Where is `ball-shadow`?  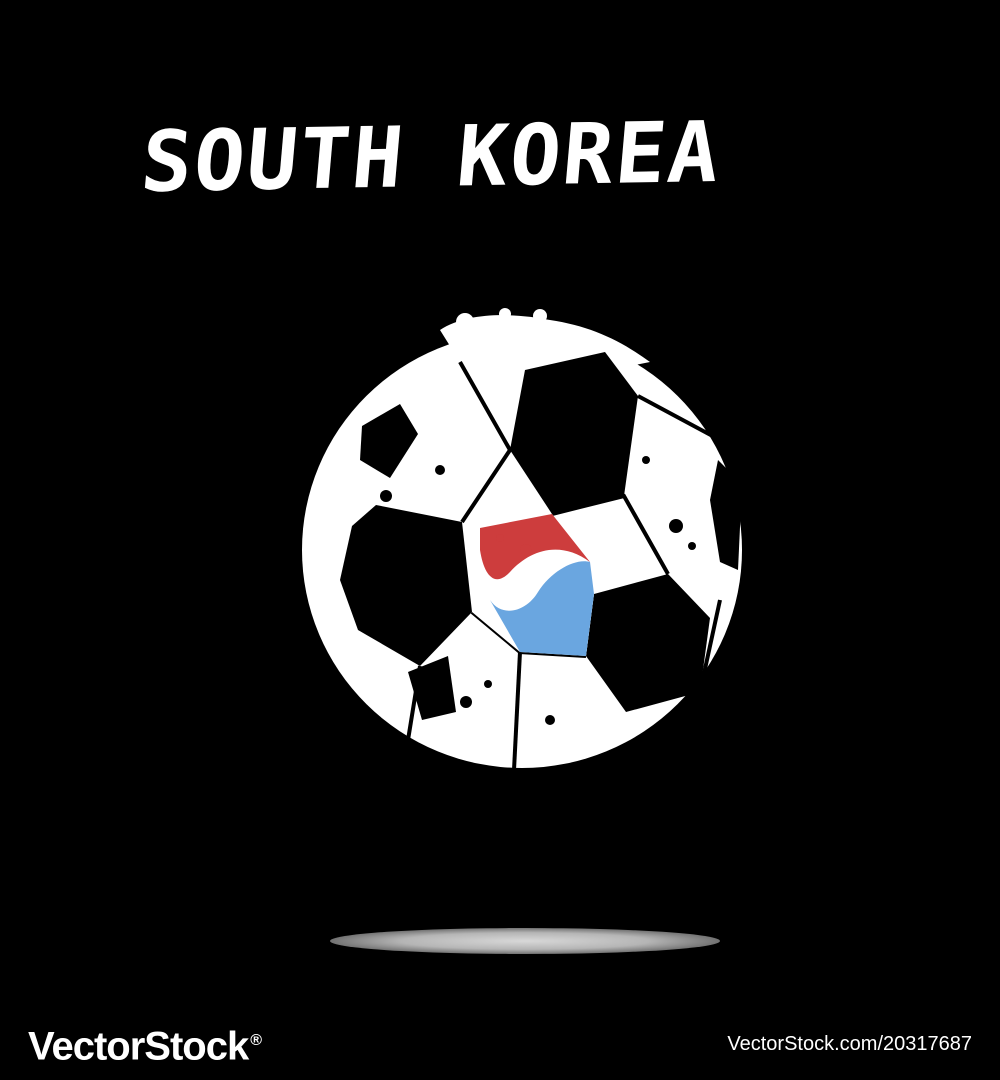 ball-shadow is located at coordinates (525, 941).